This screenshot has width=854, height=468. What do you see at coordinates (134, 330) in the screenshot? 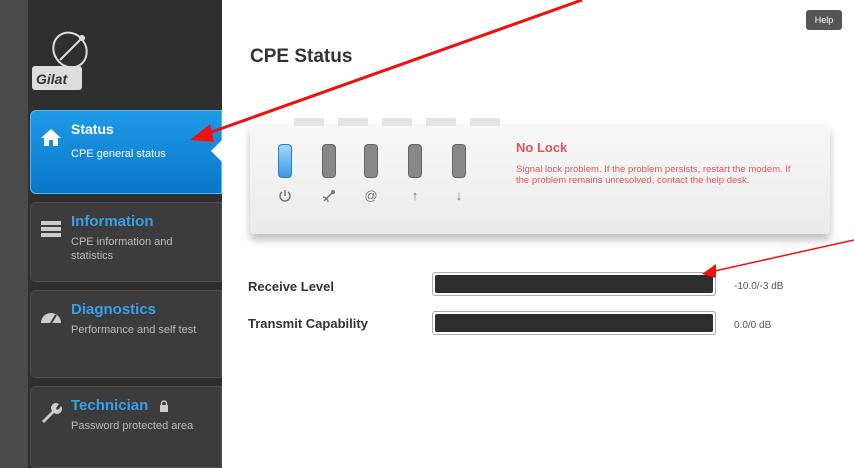
I see `sidebar-item-subtitle: Performance and self test` at bounding box center [134, 330].